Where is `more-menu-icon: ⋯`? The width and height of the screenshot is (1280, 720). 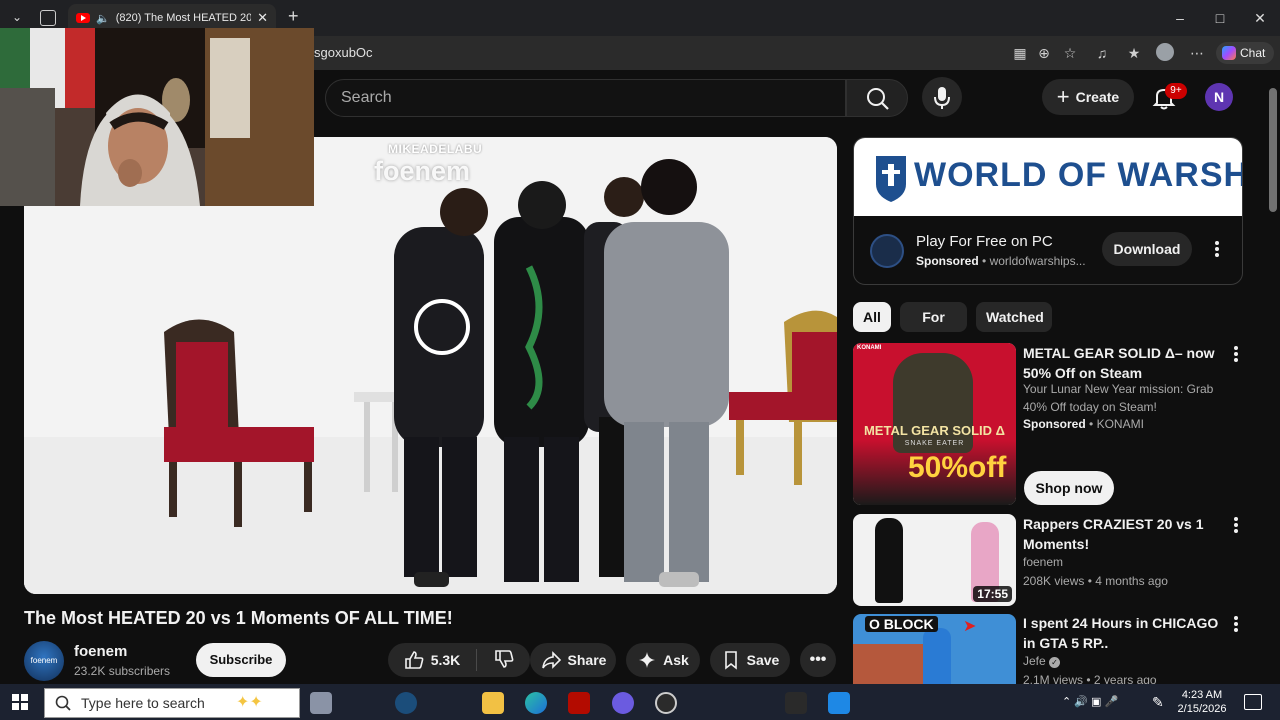 more-menu-icon: ⋯ is located at coordinates (1197, 53).